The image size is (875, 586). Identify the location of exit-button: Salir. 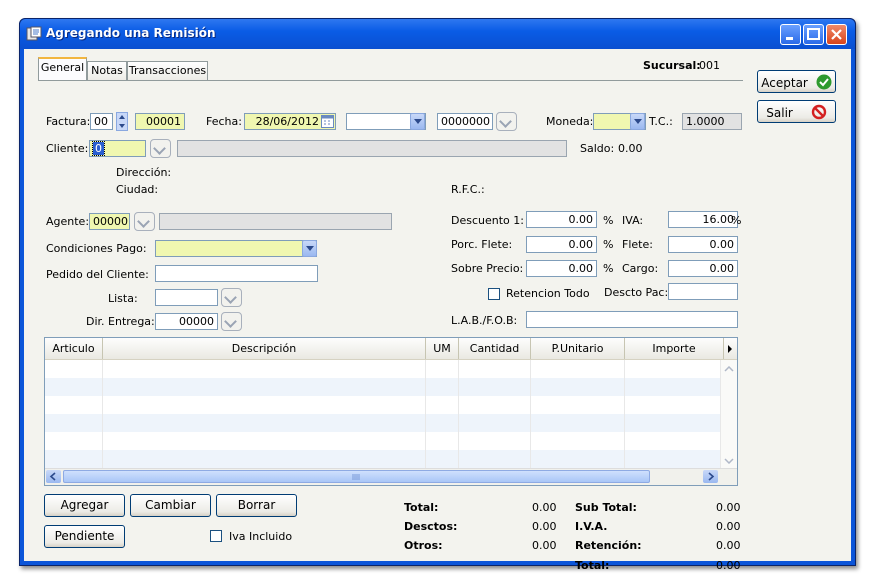
(796, 111).